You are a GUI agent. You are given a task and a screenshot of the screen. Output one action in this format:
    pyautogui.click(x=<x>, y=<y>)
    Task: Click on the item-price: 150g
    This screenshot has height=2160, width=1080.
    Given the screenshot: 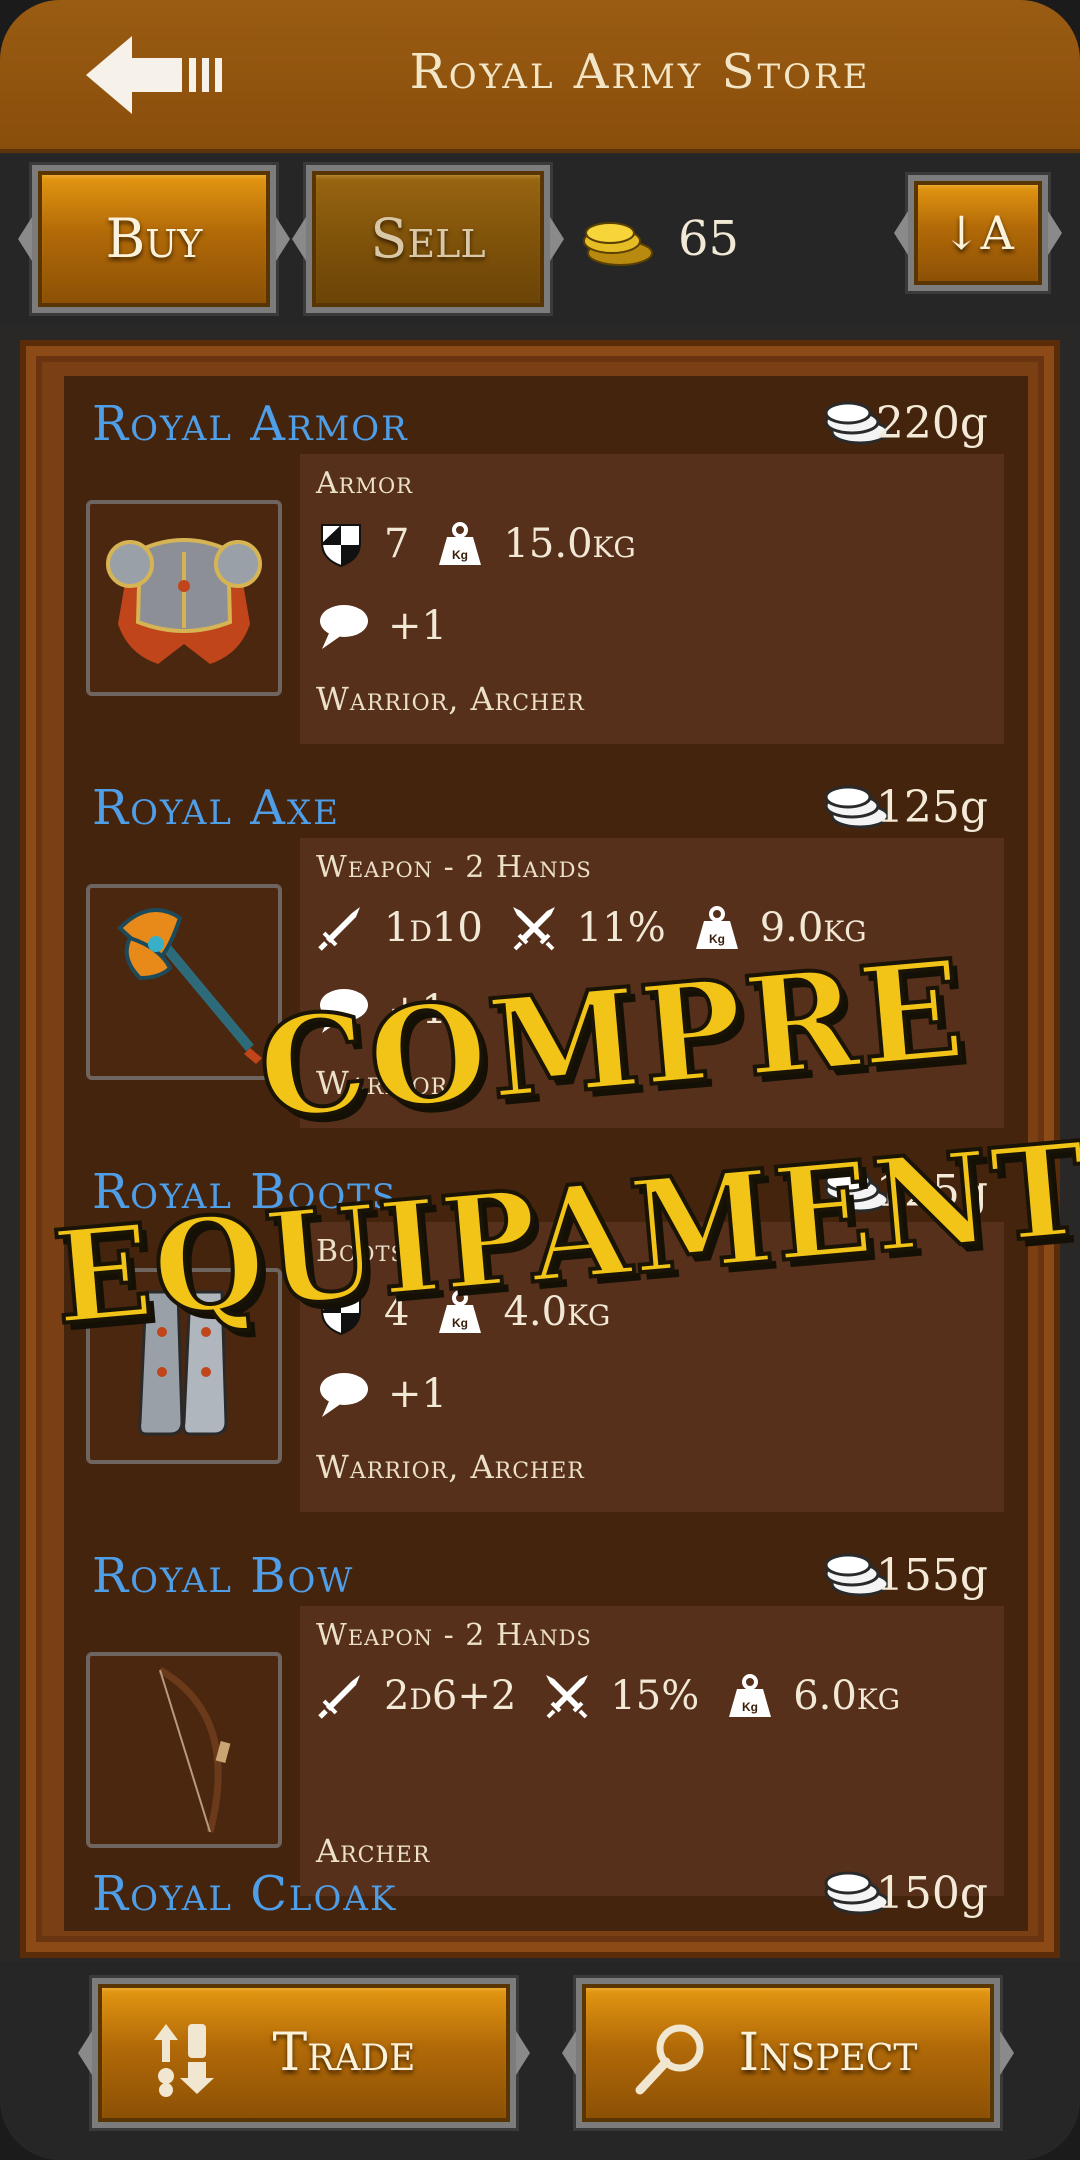 What is the action you would take?
    pyautogui.click(x=931, y=1893)
    